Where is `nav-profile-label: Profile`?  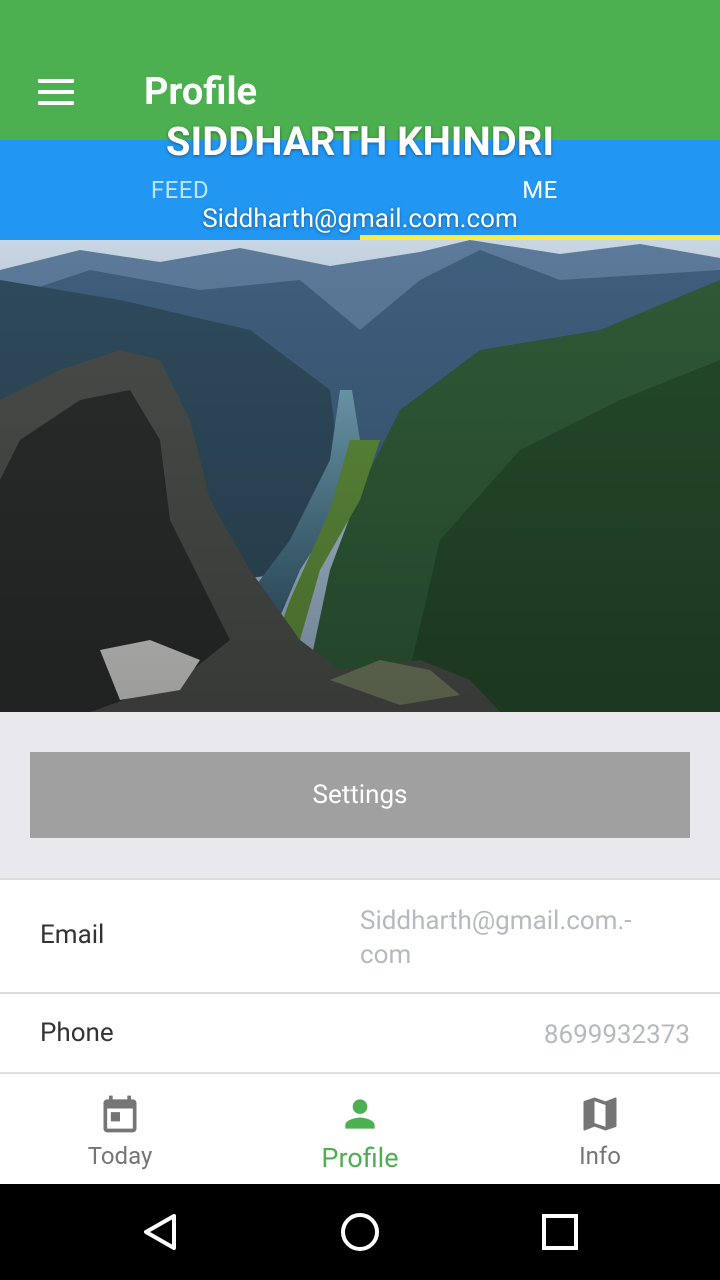
nav-profile-label: Profile is located at coordinates (360, 1158).